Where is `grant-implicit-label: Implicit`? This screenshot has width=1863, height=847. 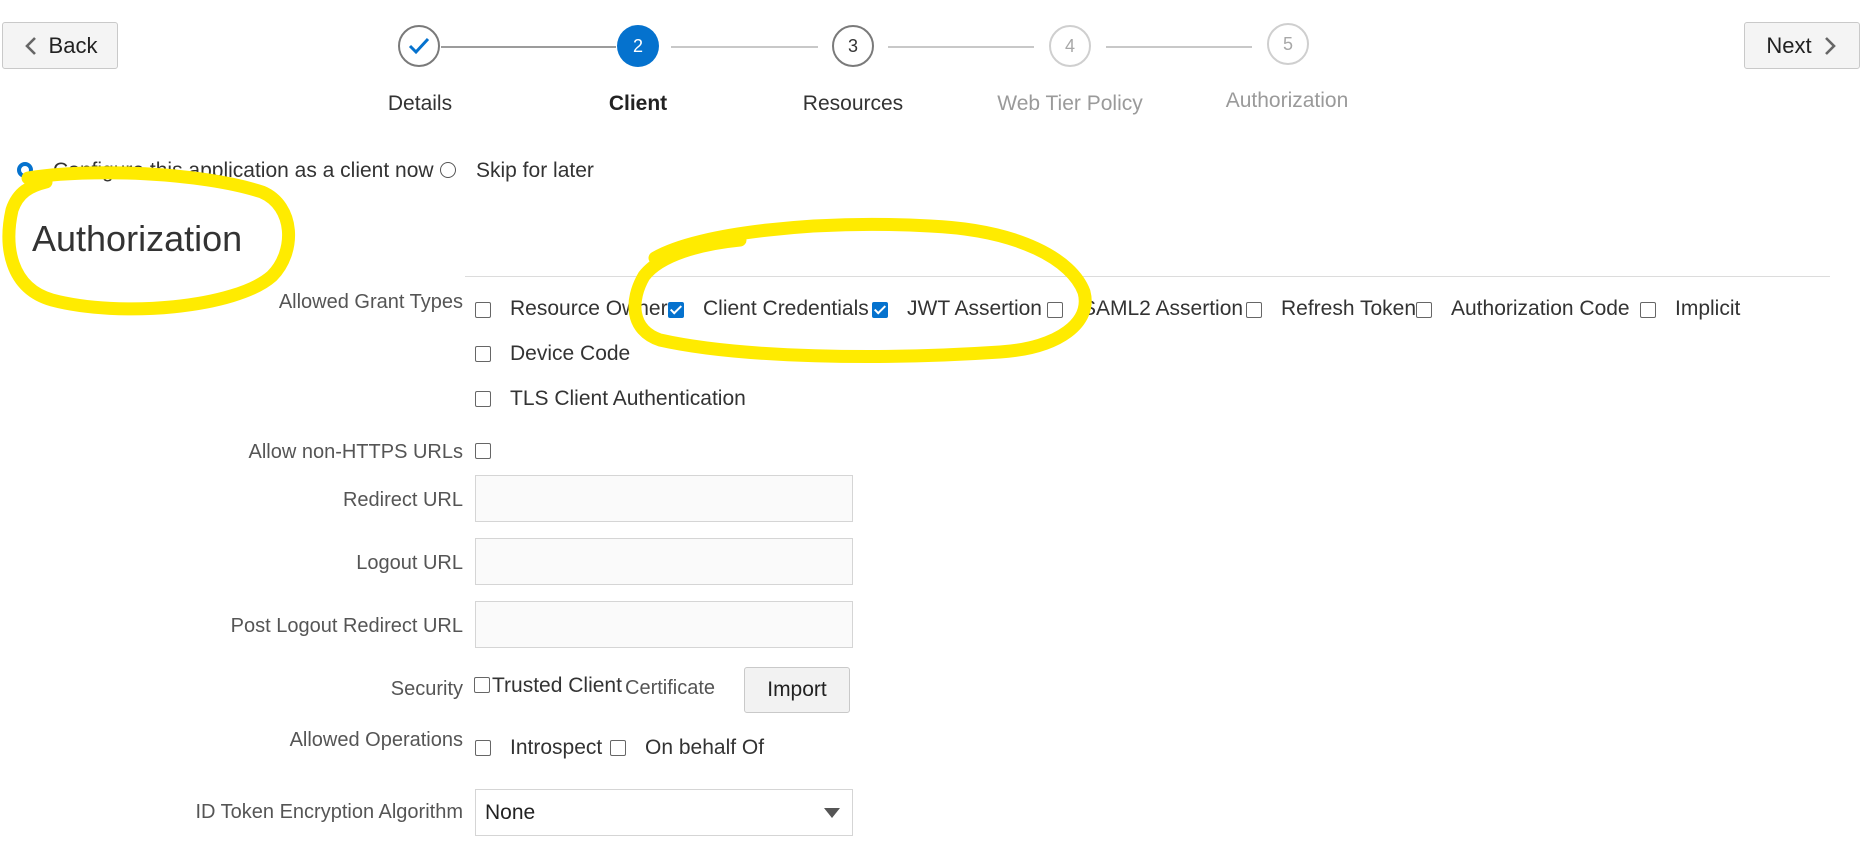 grant-implicit-label: Implicit is located at coordinates (1707, 309).